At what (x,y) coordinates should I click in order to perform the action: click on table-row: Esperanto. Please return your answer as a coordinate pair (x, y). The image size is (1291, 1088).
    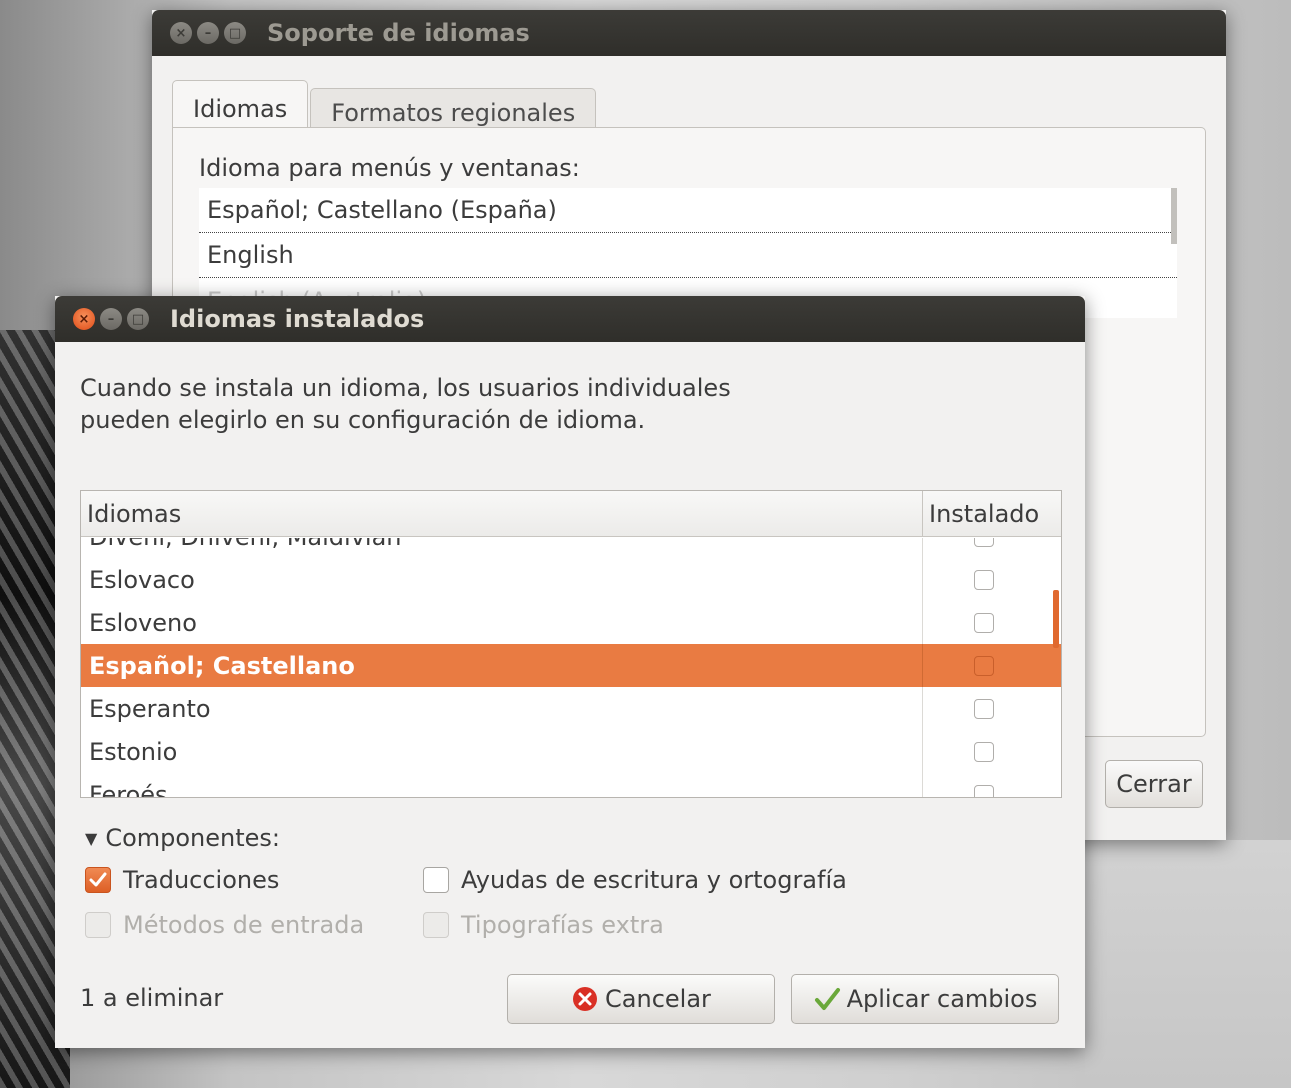
    Looking at the image, I should click on (571, 708).